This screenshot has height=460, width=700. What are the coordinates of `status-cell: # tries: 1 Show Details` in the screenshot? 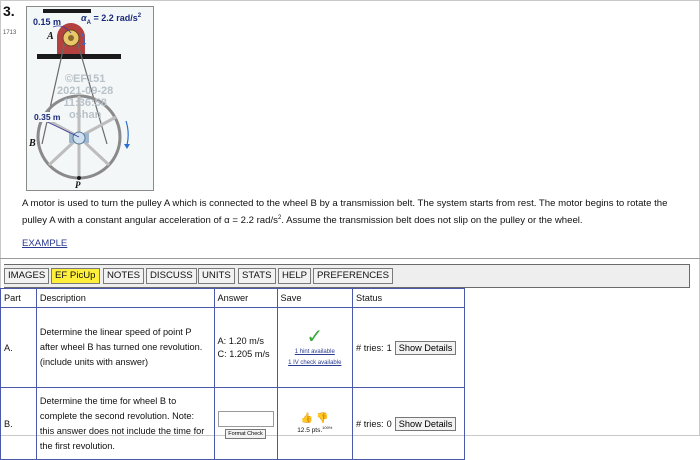 It's located at (408, 347).